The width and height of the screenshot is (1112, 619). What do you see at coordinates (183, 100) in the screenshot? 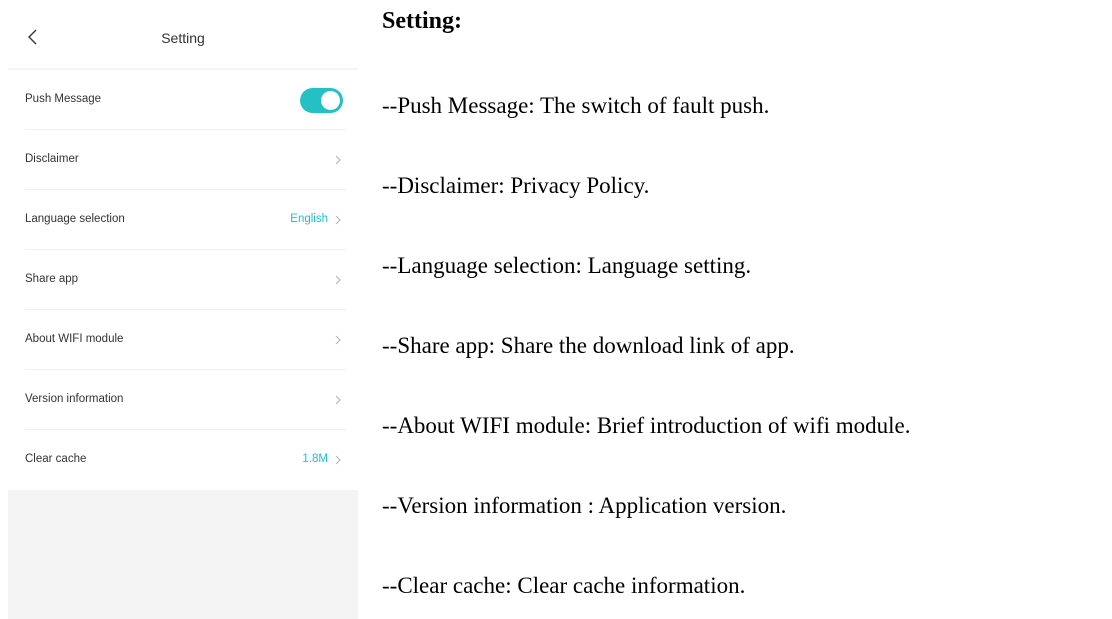
I see `setting-push-message: Push Message` at bounding box center [183, 100].